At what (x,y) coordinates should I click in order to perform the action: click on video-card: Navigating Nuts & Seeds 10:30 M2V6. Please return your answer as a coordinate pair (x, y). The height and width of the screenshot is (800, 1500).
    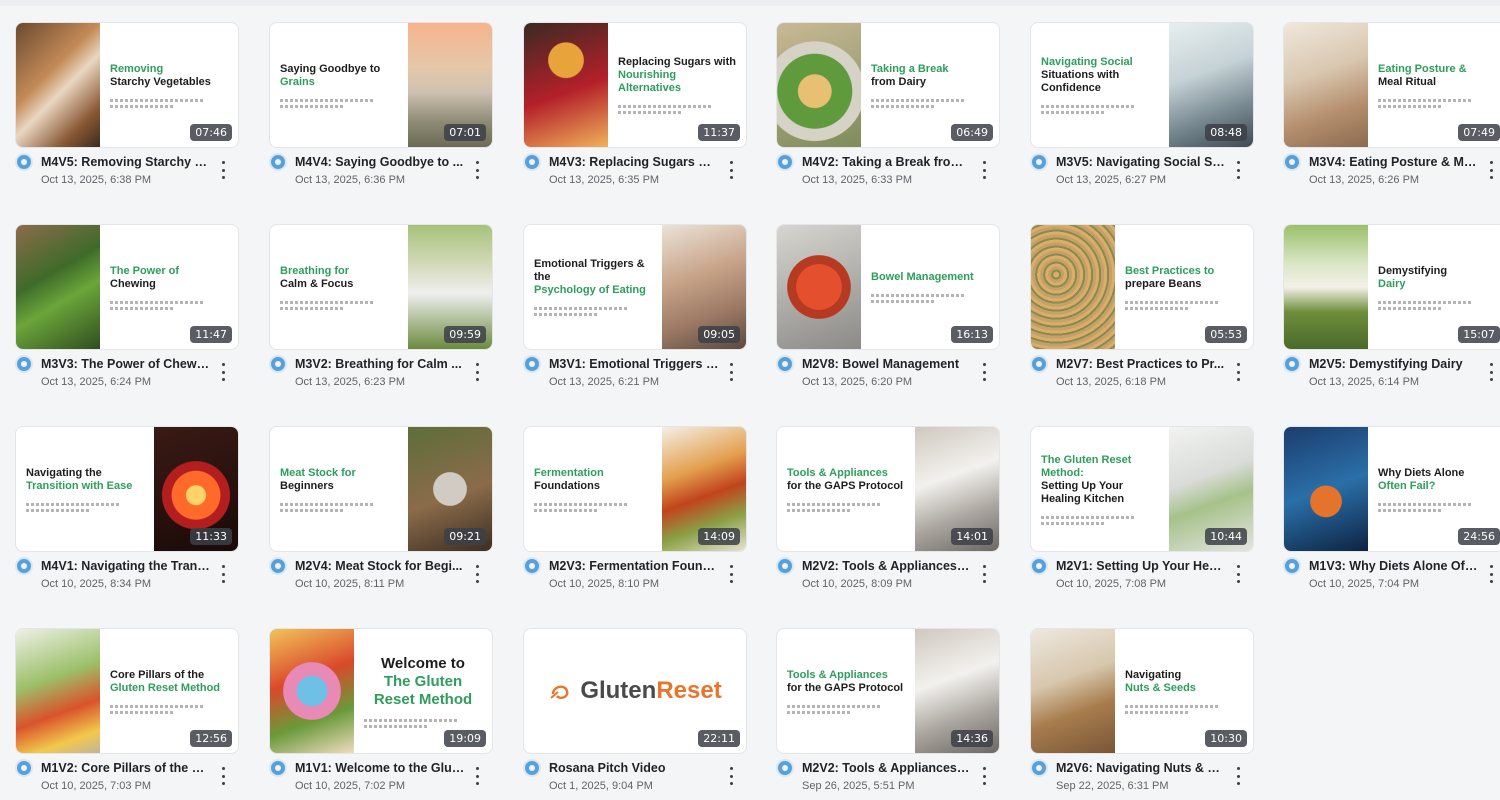
    Looking at the image, I should click on (1143, 714).